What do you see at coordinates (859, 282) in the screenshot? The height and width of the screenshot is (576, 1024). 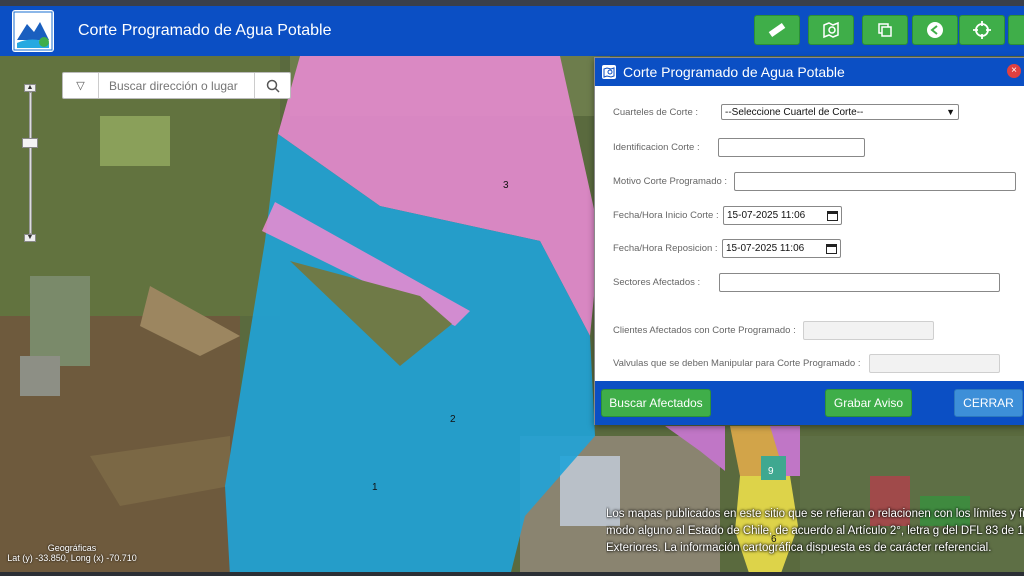 I see `sectores-field` at bounding box center [859, 282].